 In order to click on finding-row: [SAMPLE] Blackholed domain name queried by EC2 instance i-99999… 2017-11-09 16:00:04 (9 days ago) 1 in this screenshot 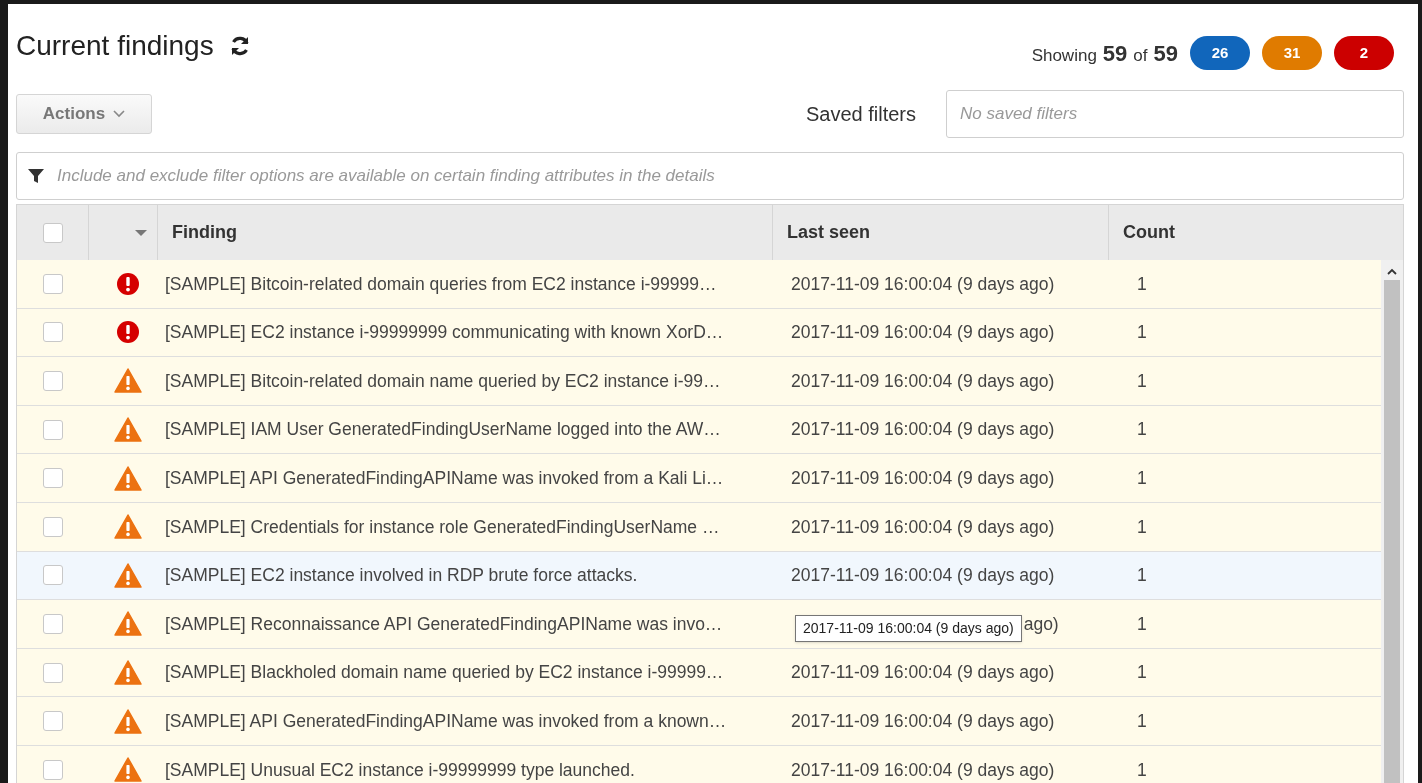, I will do `click(699, 673)`.